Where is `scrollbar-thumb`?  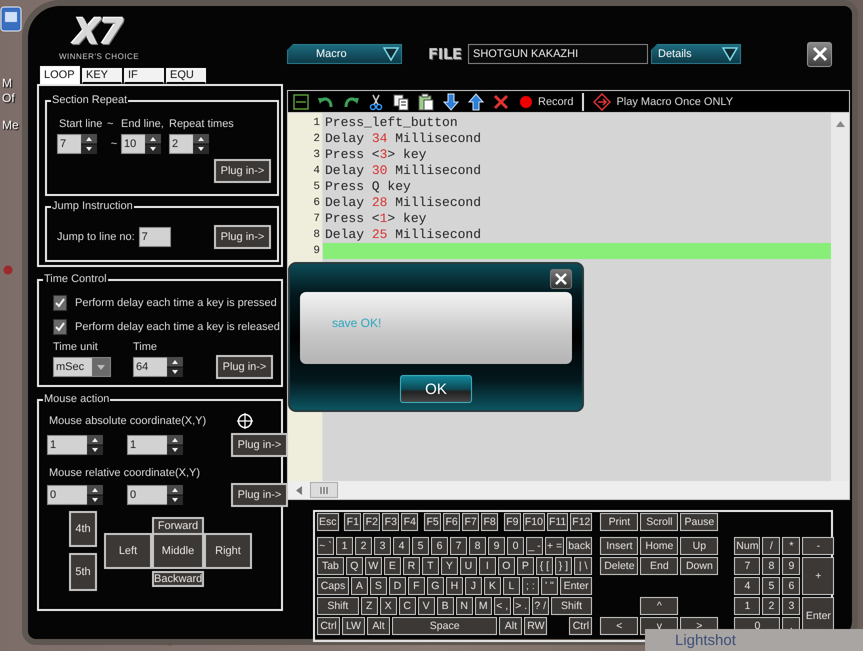 scrollbar-thumb is located at coordinates (324, 490).